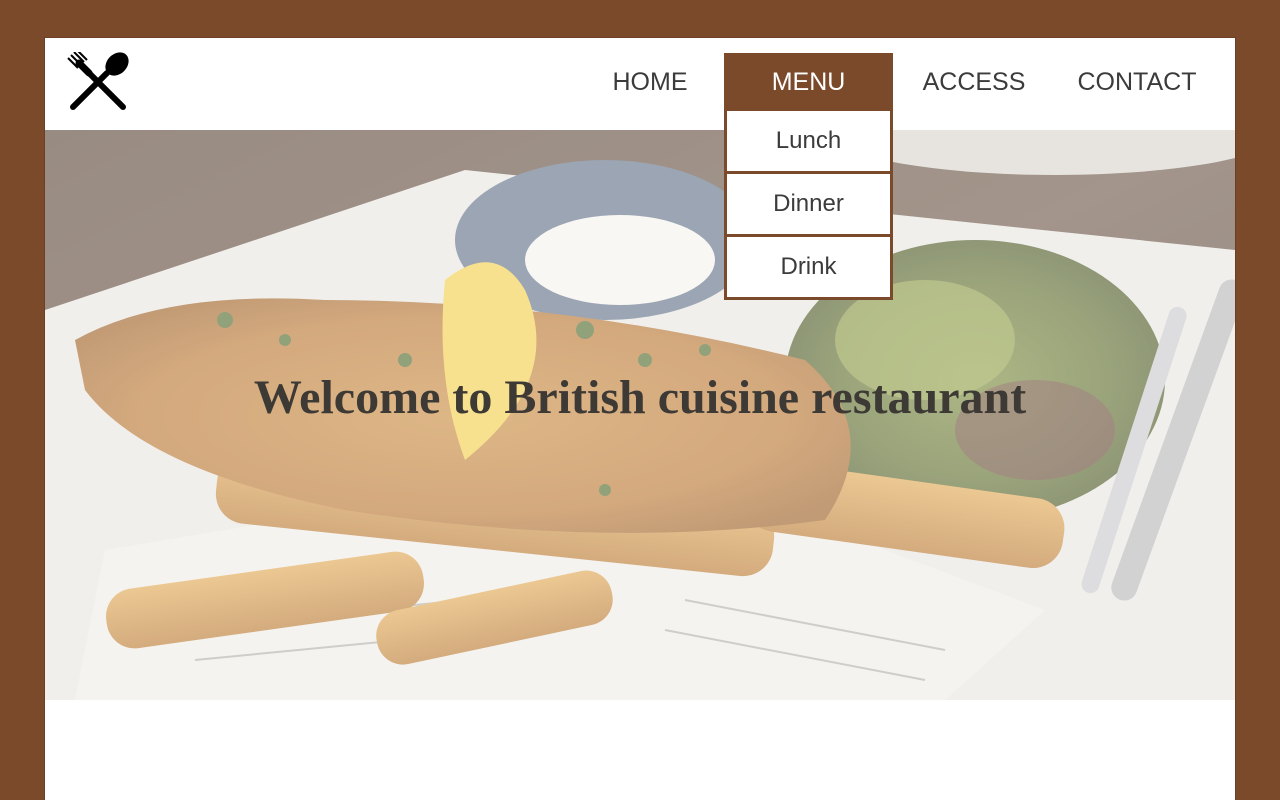  Describe the element at coordinates (1137, 82) in the screenshot. I see `nav-item-contact: CONTACT` at that location.